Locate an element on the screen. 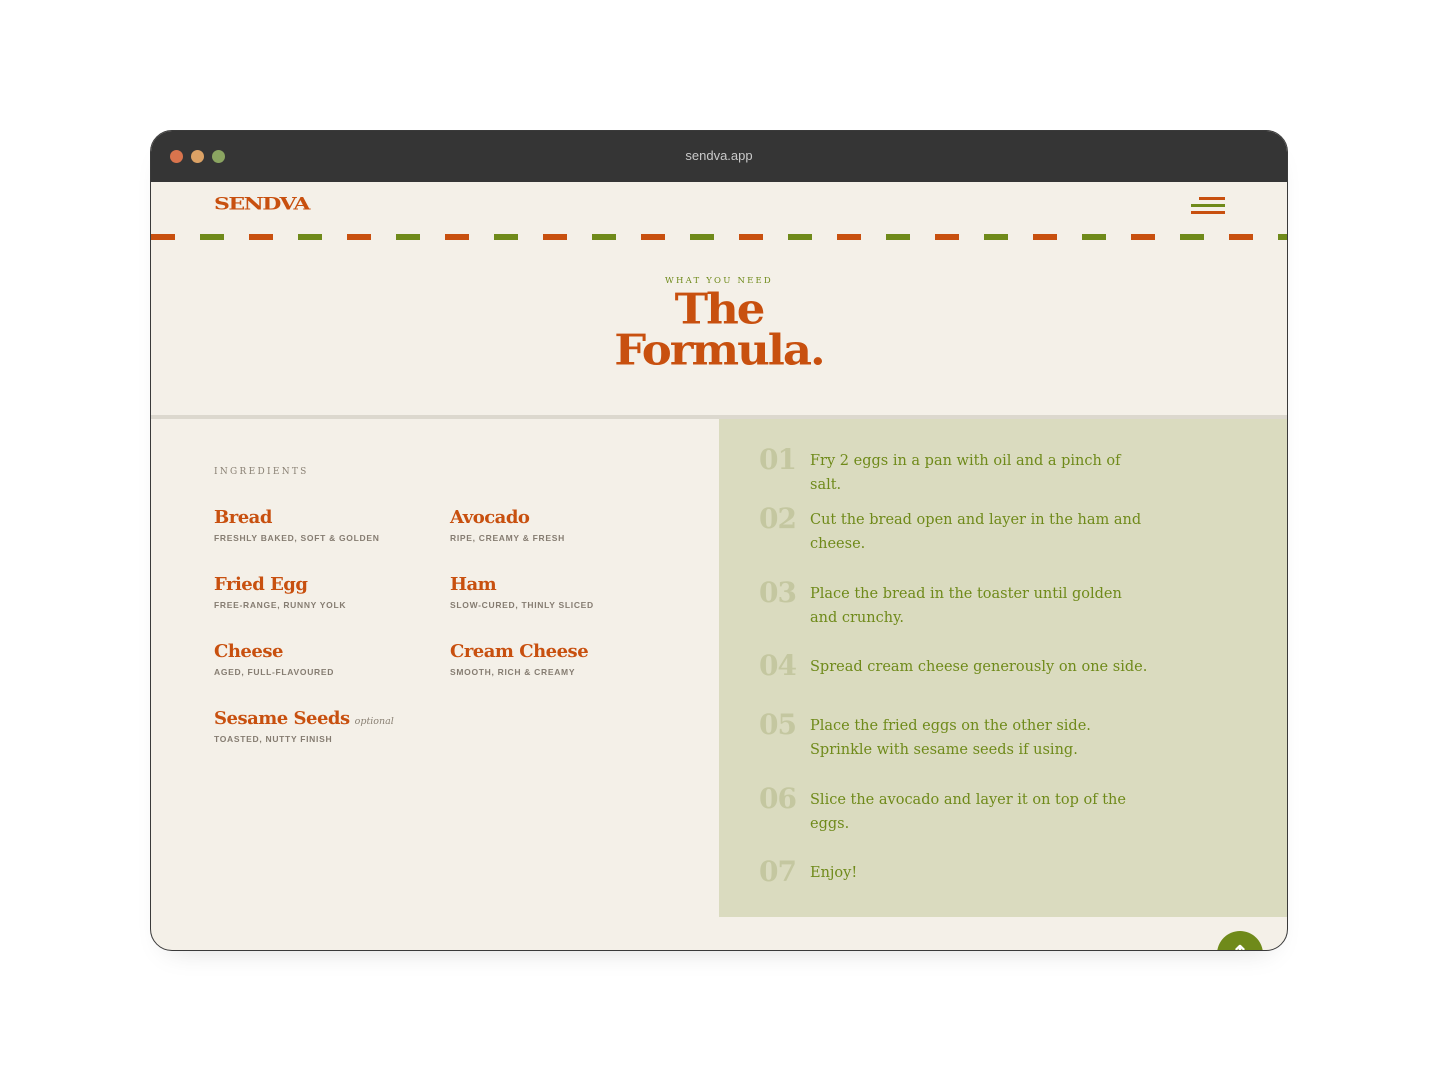 This screenshot has height=1080, width=1440. ingredient-name: Bread is located at coordinates (243, 517).